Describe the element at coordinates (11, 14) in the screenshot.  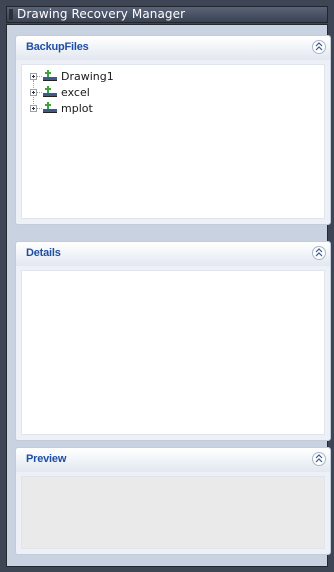
I see `title-grip` at that location.